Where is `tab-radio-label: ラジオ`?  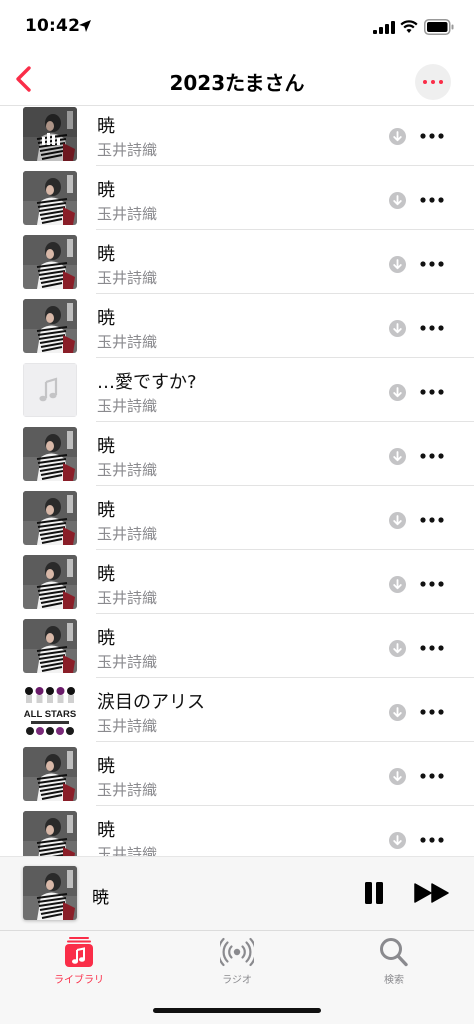 tab-radio-label: ラジオ is located at coordinates (237, 980).